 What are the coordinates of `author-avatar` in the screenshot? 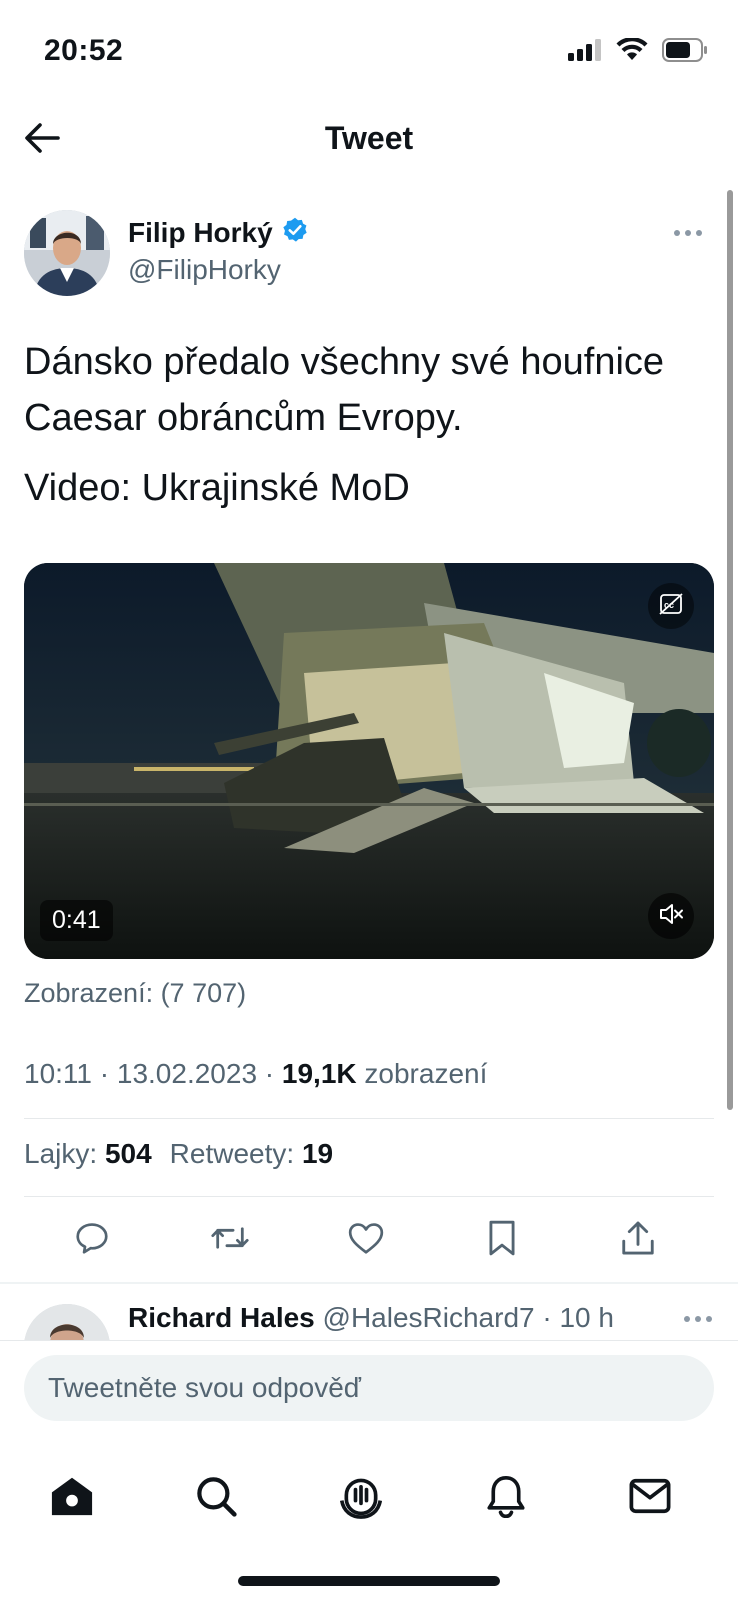 It's located at (67, 253).